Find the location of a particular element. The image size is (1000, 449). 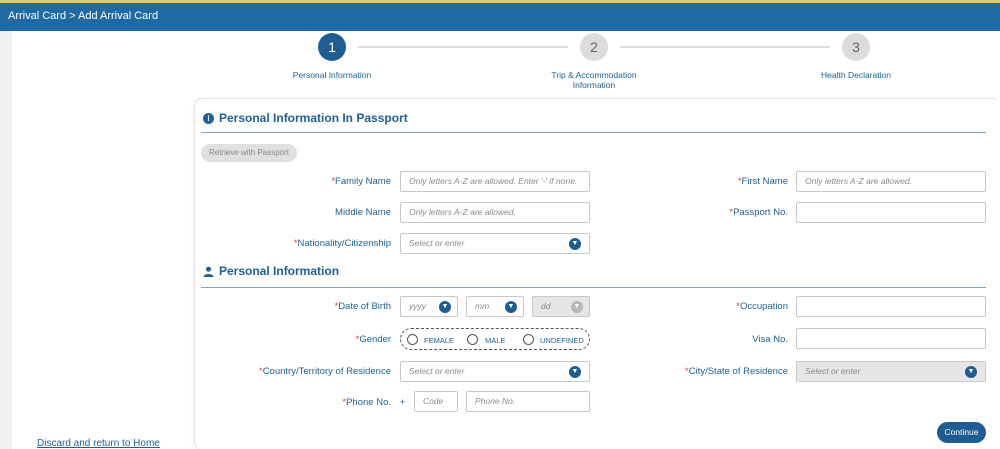

step-3-circle: 3 is located at coordinates (856, 47).